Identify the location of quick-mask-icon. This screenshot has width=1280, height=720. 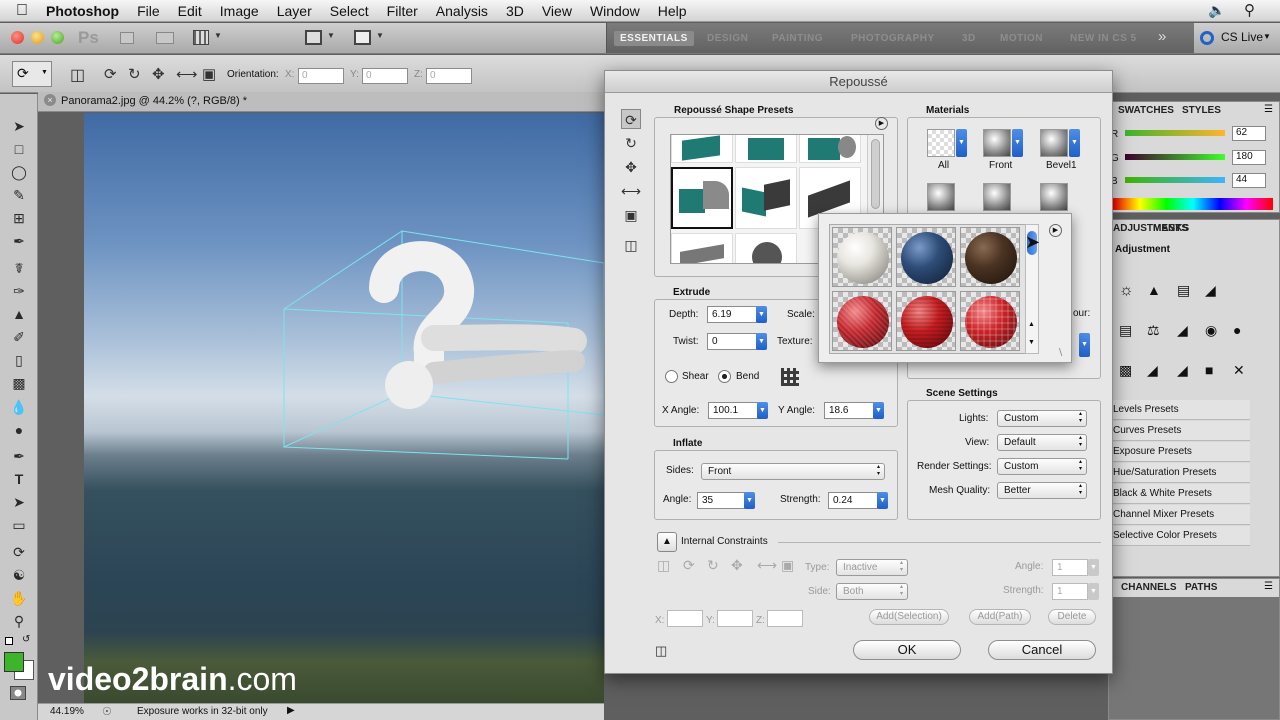
(18, 693).